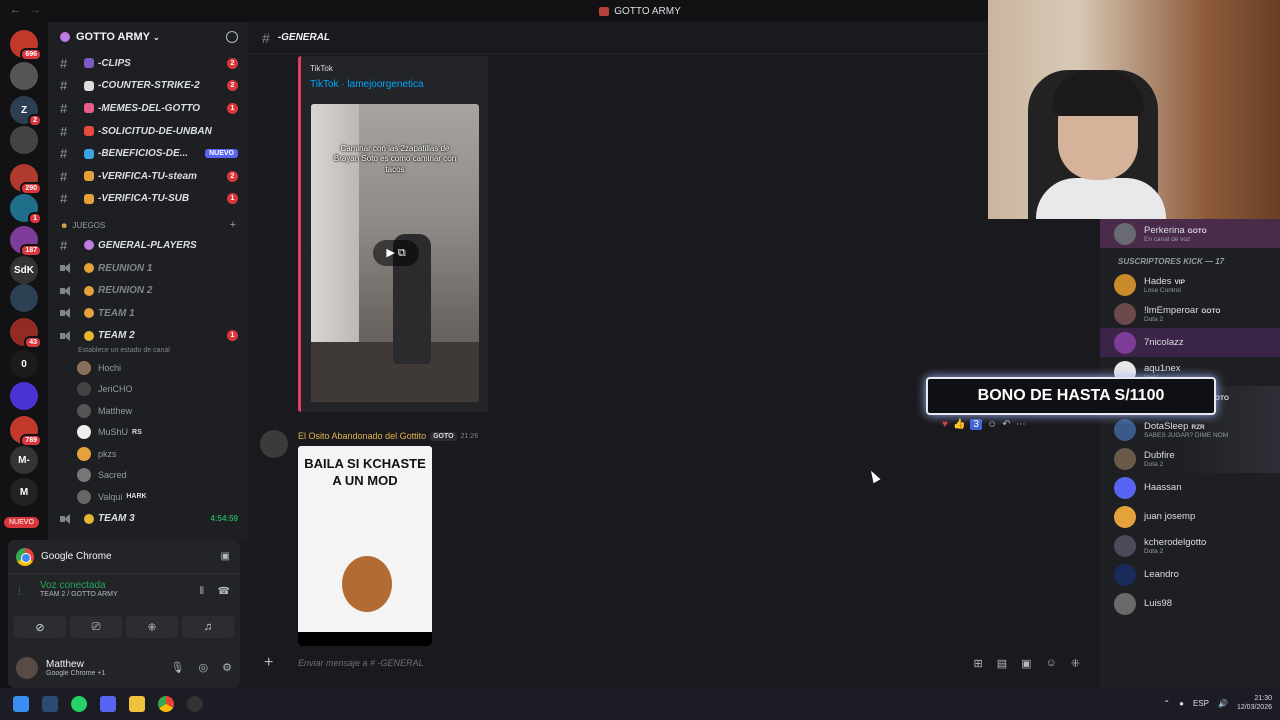 This screenshot has height=720, width=1280. Describe the element at coordinates (204, 667) in the screenshot. I see `headphones-icon: ◎` at that location.